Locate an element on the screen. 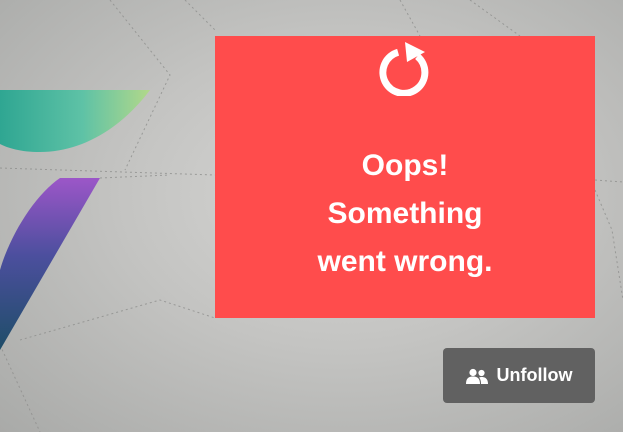 This screenshot has width=623, height=432. refresh-icon is located at coordinates (405, 68).